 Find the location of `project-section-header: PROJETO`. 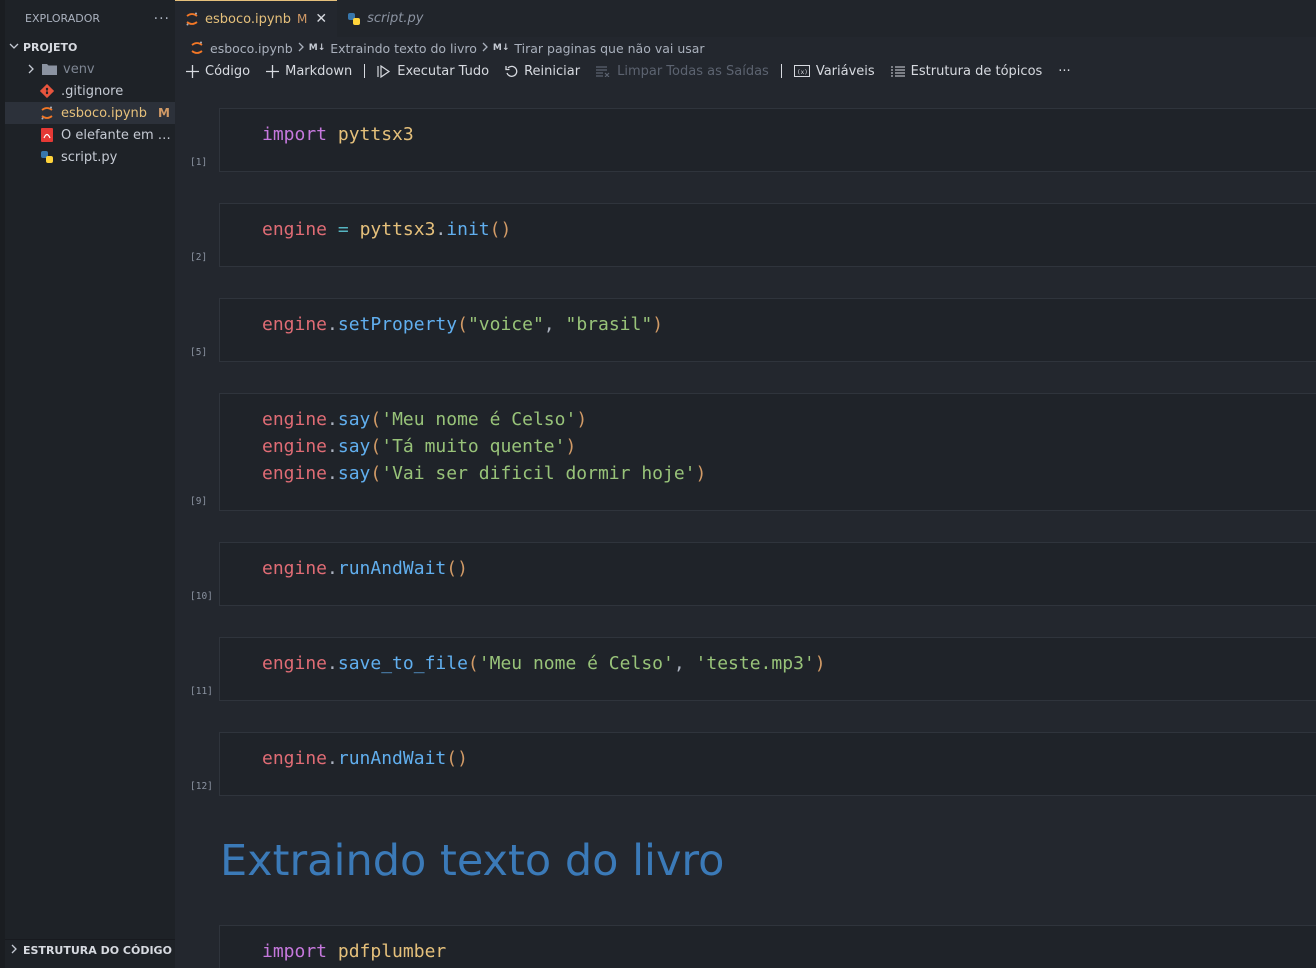

project-section-header: PROJETO is located at coordinates (90, 47).